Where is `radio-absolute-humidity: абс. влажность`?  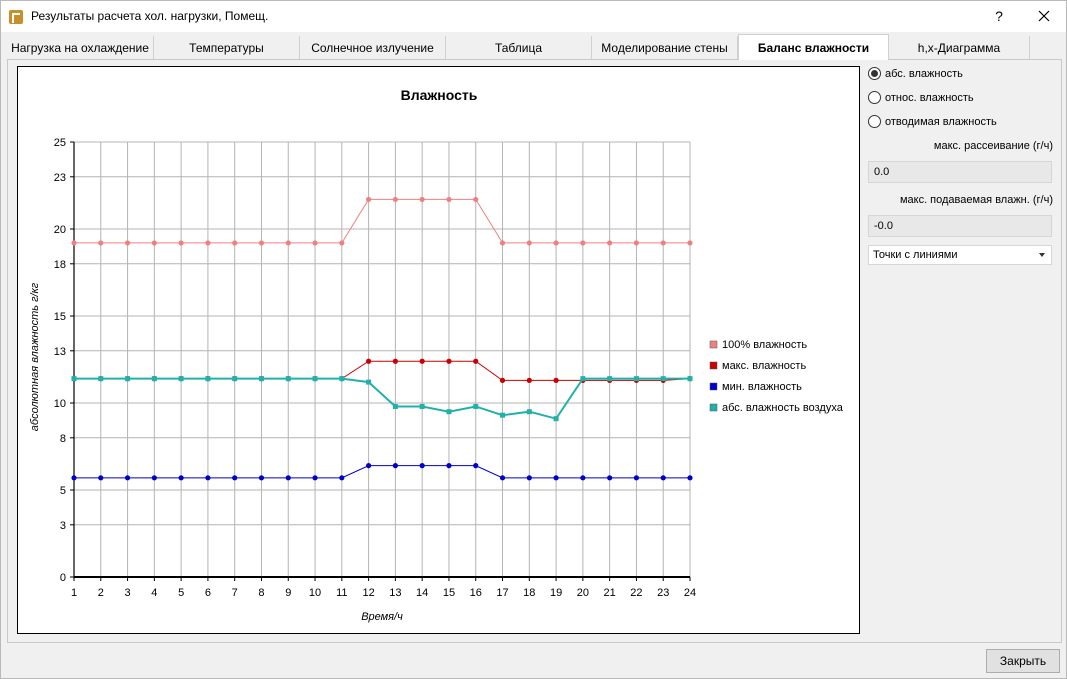
radio-absolute-humidity: абс. влажность is located at coordinates (915, 74).